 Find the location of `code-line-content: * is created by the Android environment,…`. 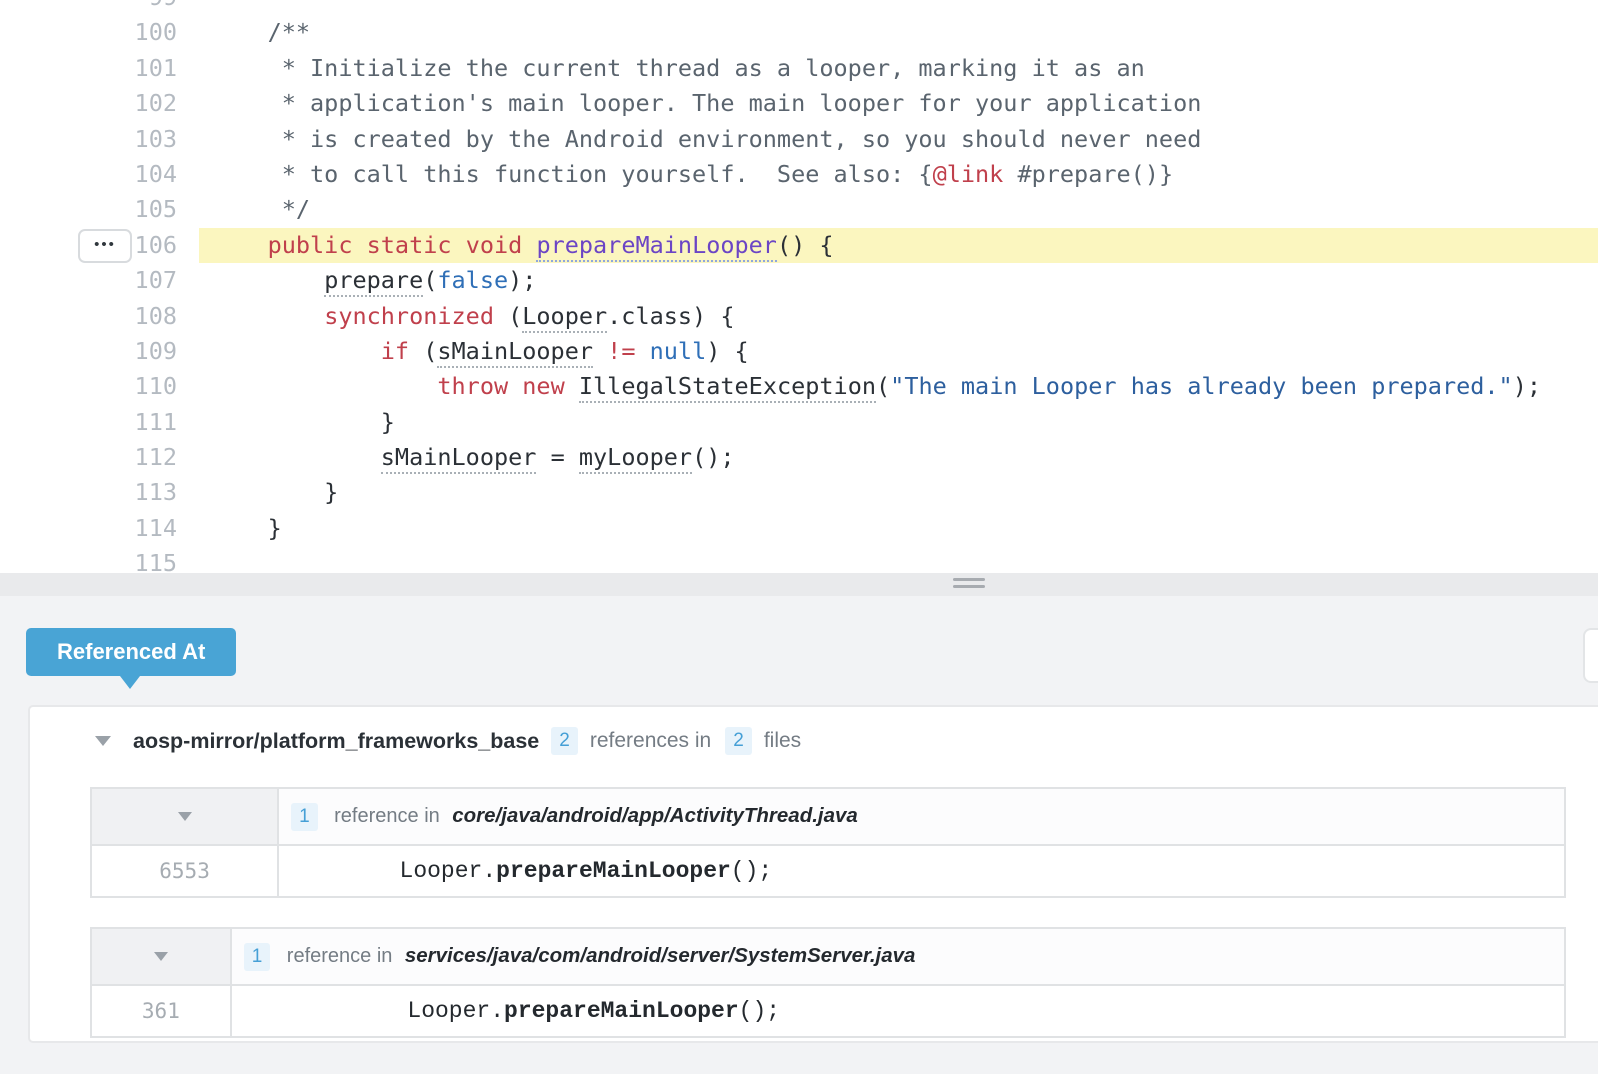

code-line-content: * is created by the Android environment,… is located at coordinates (898, 139).